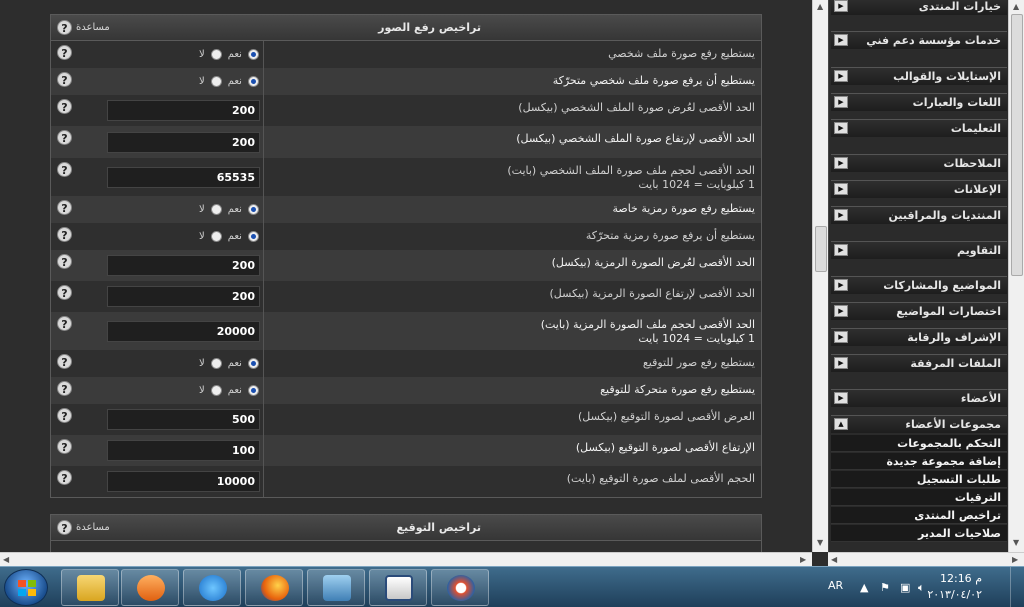  I want to click on sidebar-section: ▶ اختصارات المواضيع, so click(919, 311).